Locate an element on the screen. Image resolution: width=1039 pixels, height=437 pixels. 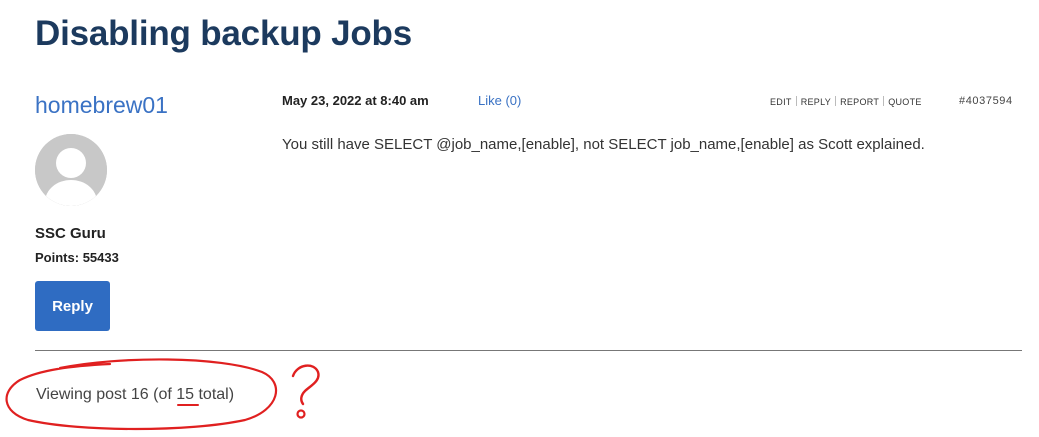
author-points: Points: 55433 is located at coordinates (77, 257).